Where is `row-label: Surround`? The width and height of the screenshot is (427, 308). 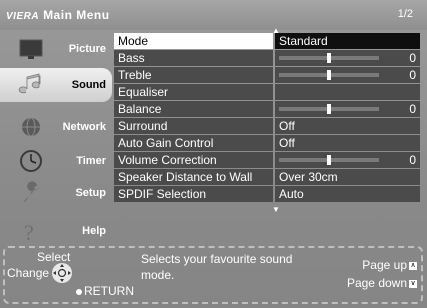 row-label: Surround is located at coordinates (193, 126).